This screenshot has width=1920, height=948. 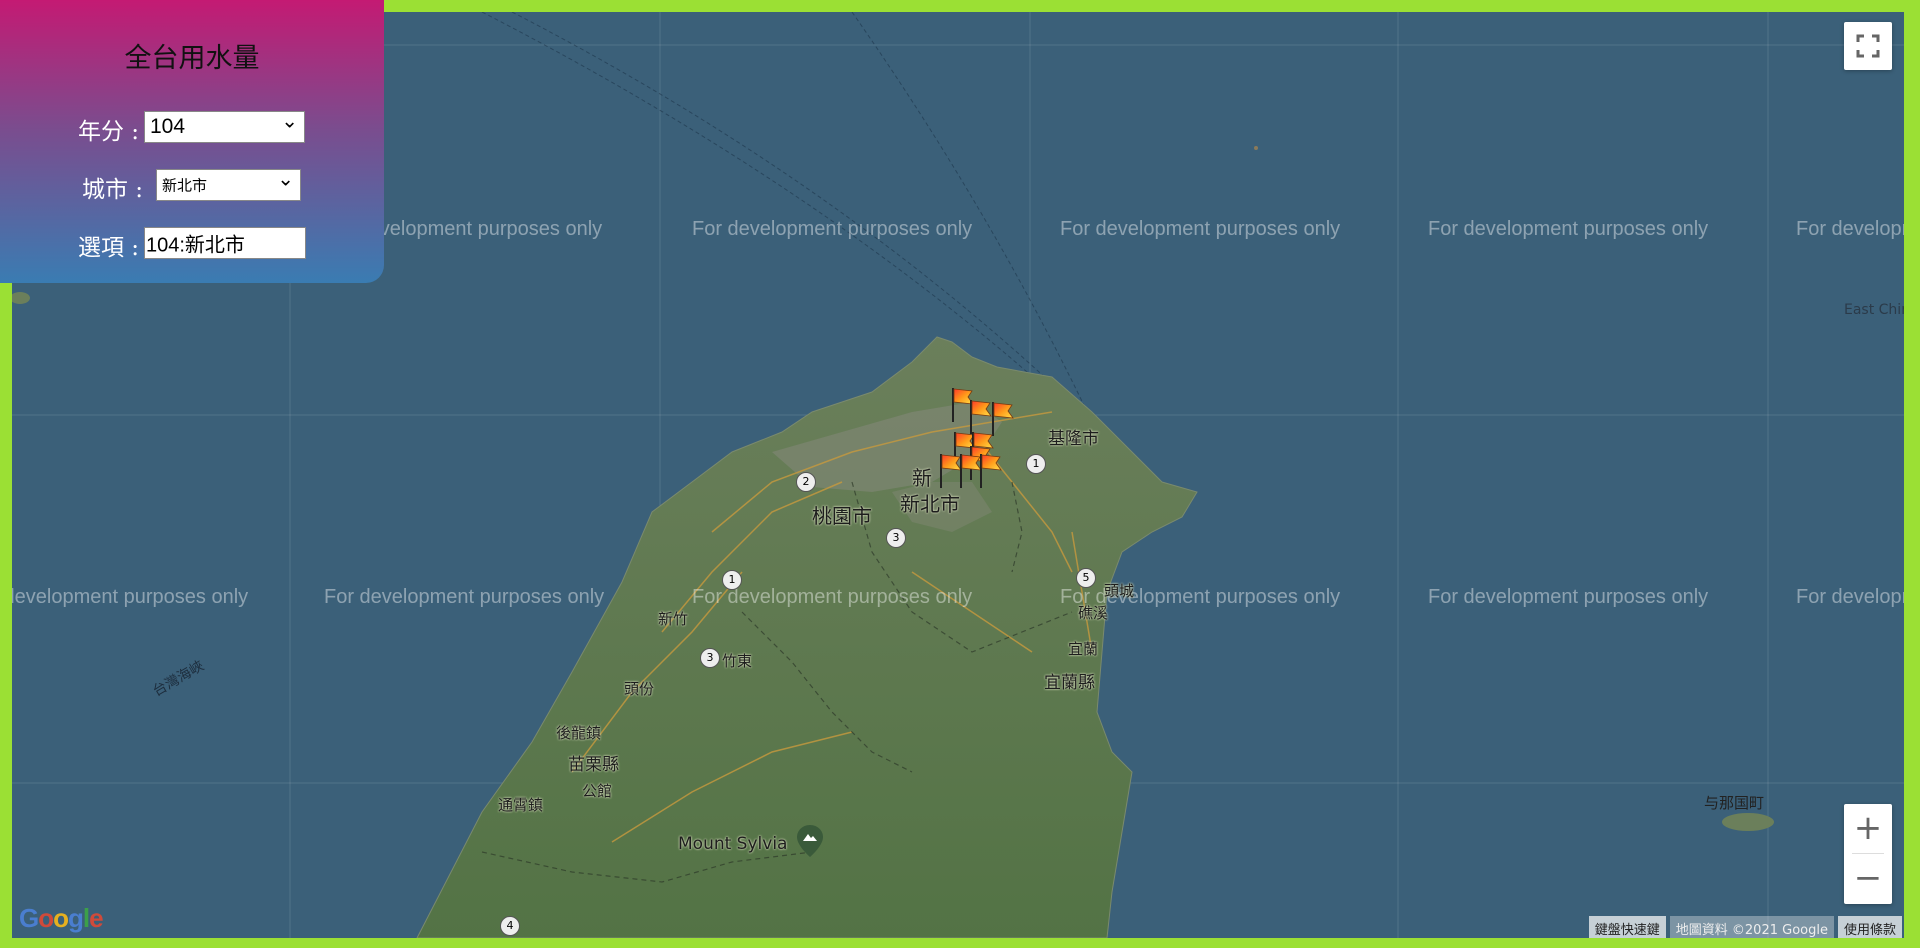 What do you see at coordinates (510, 926) in the screenshot?
I see `route-shield: 4` at bounding box center [510, 926].